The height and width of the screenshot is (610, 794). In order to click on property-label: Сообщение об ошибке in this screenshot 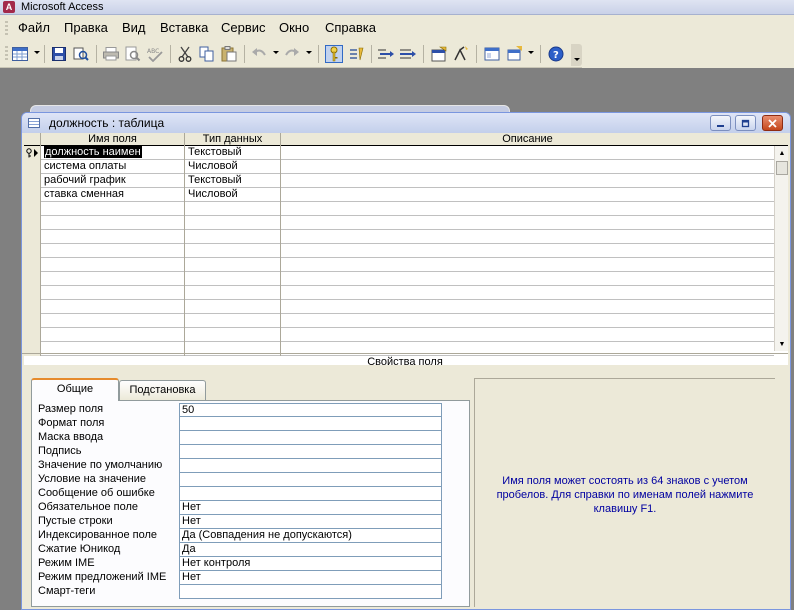, I will do `click(107, 494)`.